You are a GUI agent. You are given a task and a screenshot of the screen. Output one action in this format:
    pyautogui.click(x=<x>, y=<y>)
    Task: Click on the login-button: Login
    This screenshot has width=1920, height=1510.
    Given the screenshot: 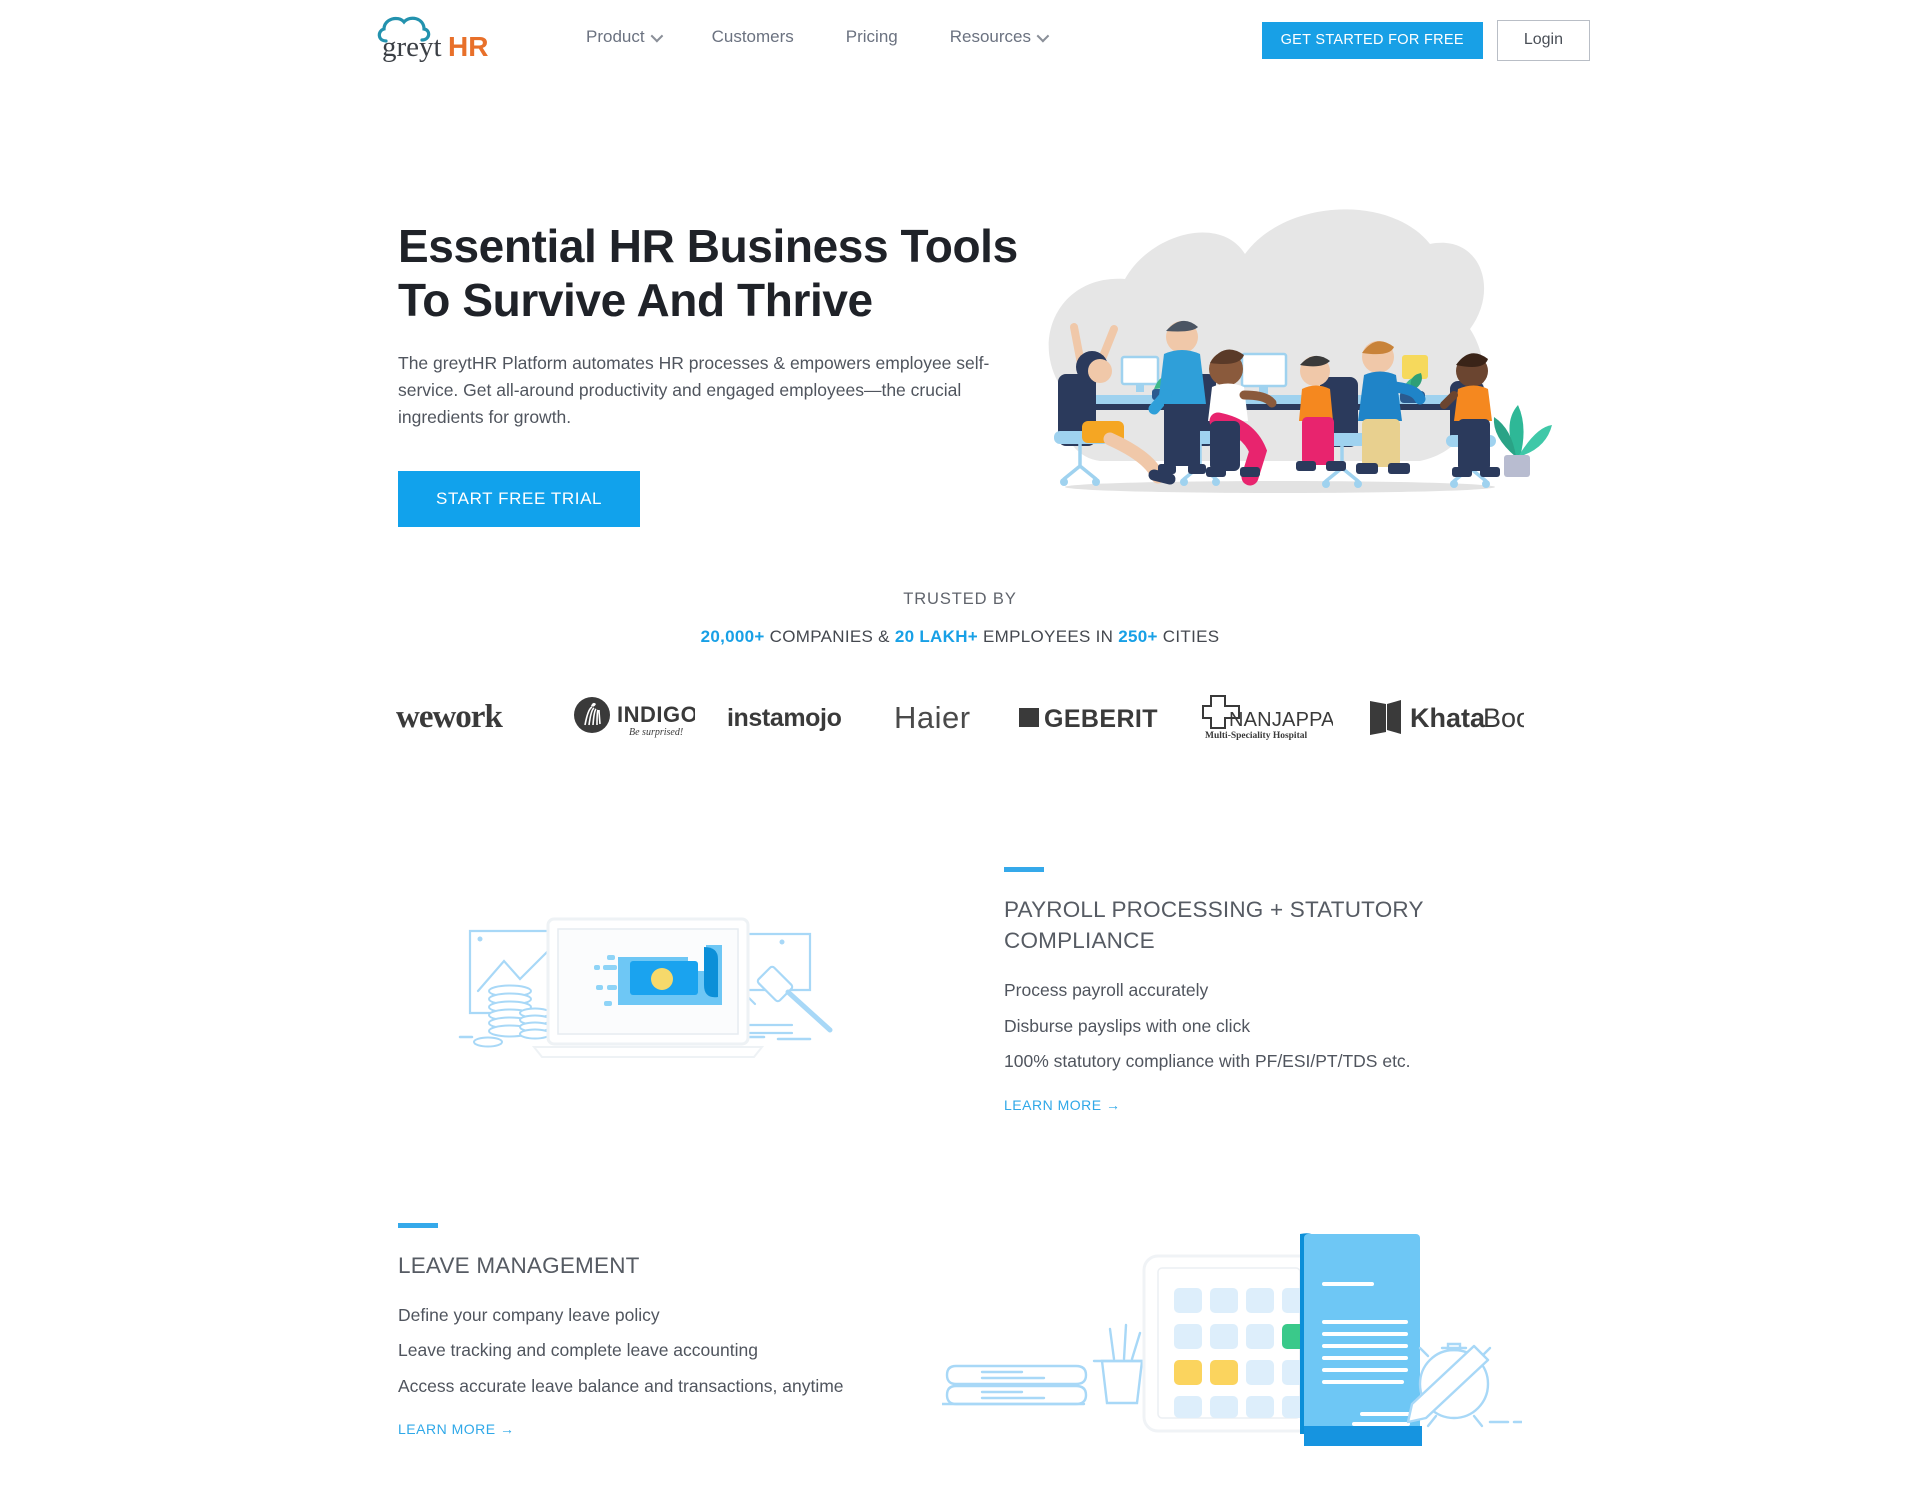 What is the action you would take?
    pyautogui.click(x=1543, y=40)
    